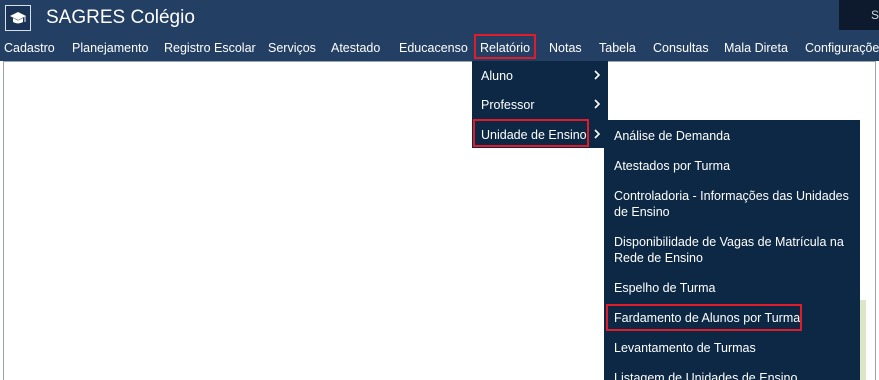 The height and width of the screenshot is (380, 879). What do you see at coordinates (433, 48) in the screenshot?
I see `menu-educacenso: Educacenso` at bounding box center [433, 48].